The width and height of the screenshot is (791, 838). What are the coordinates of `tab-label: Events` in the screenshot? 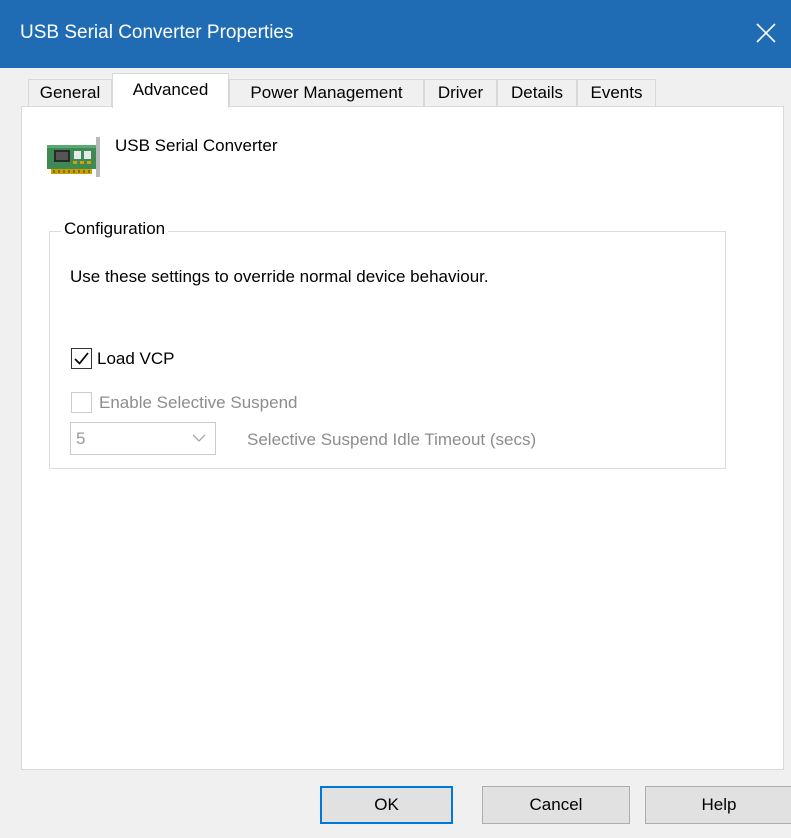 It's located at (616, 92).